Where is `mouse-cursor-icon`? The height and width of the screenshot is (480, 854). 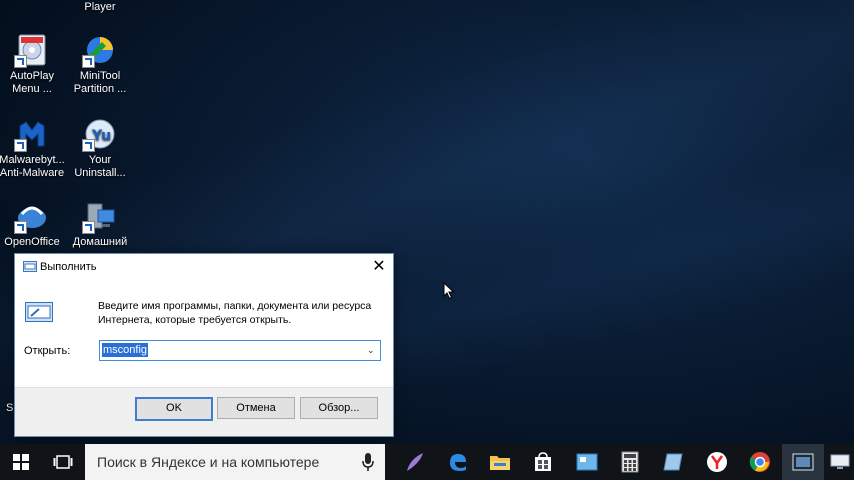
mouse-cursor-icon is located at coordinates (449, 291).